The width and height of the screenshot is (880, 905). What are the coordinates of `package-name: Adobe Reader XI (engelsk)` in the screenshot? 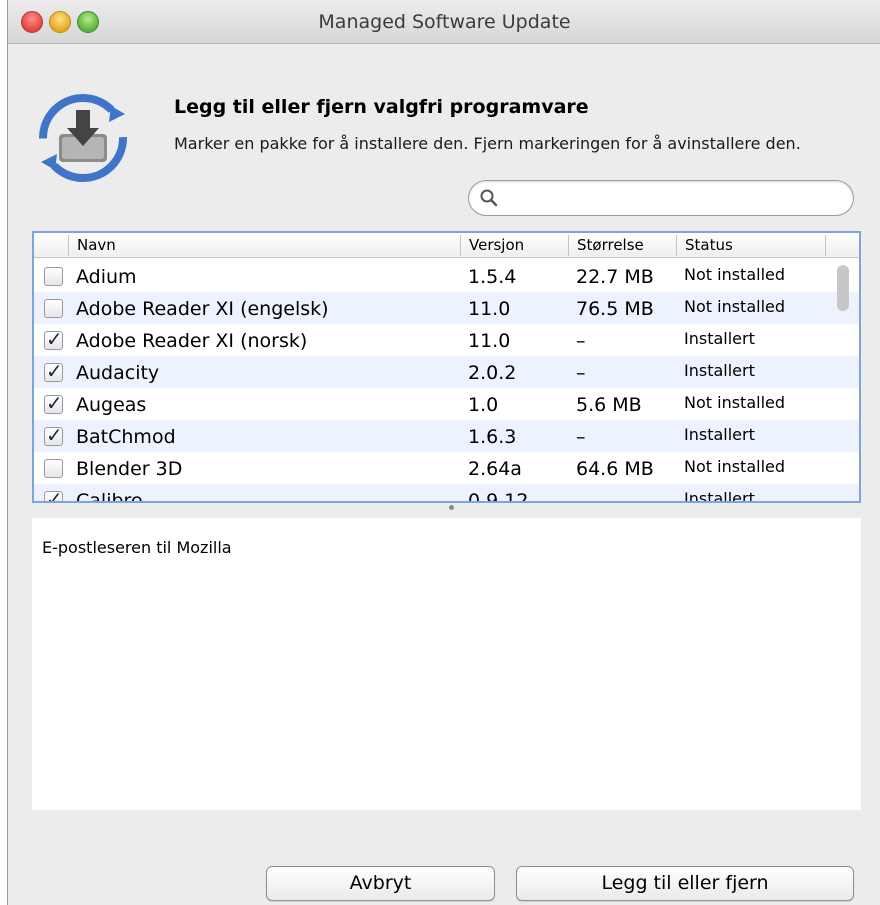 It's located at (202, 309).